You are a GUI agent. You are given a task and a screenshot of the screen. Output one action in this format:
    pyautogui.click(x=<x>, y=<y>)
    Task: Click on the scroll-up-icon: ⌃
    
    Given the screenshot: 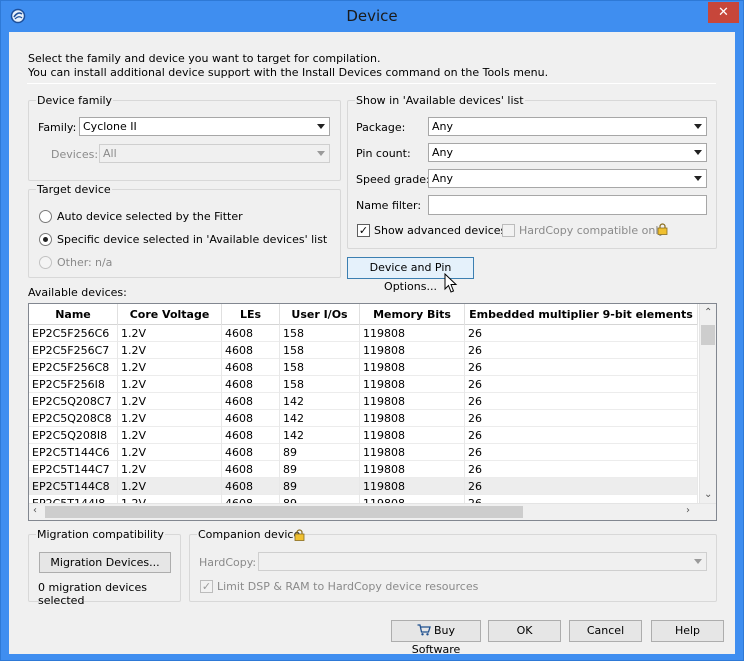 What is the action you would take?
    pyautogui.click(x=708, y=312)
    